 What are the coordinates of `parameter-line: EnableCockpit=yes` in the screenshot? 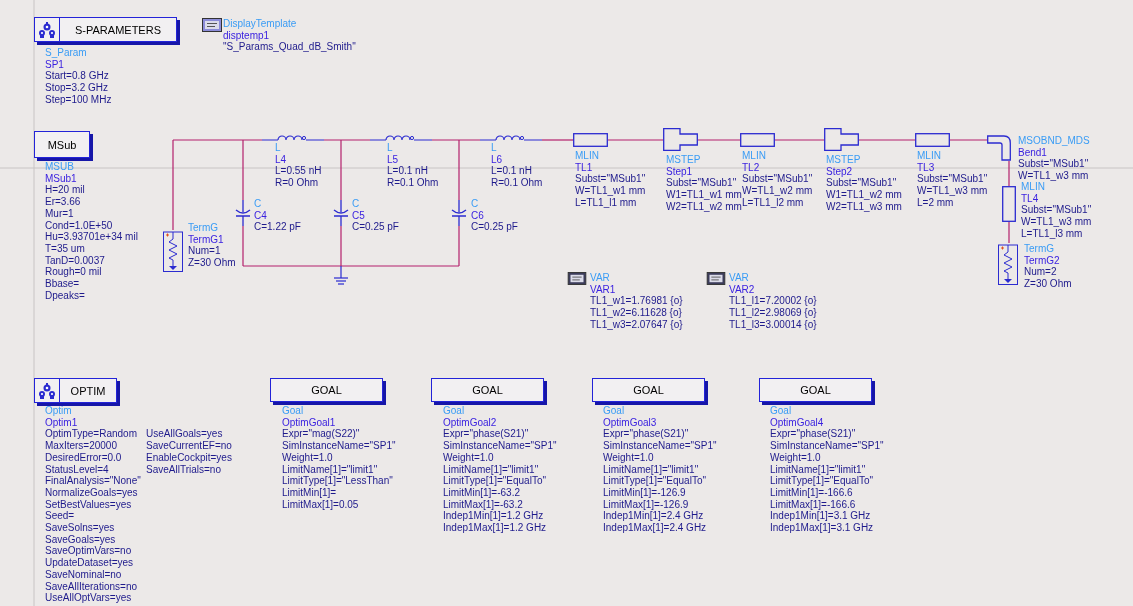 It's located at (189, 457).